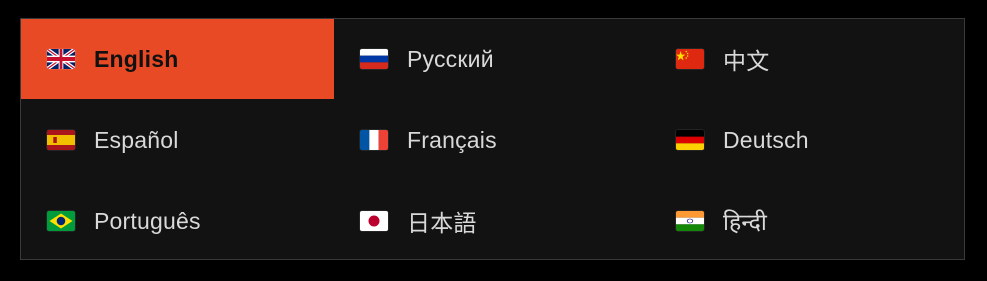  I want to click on language-option-hindi: हिन्दी, so click(807, 221).